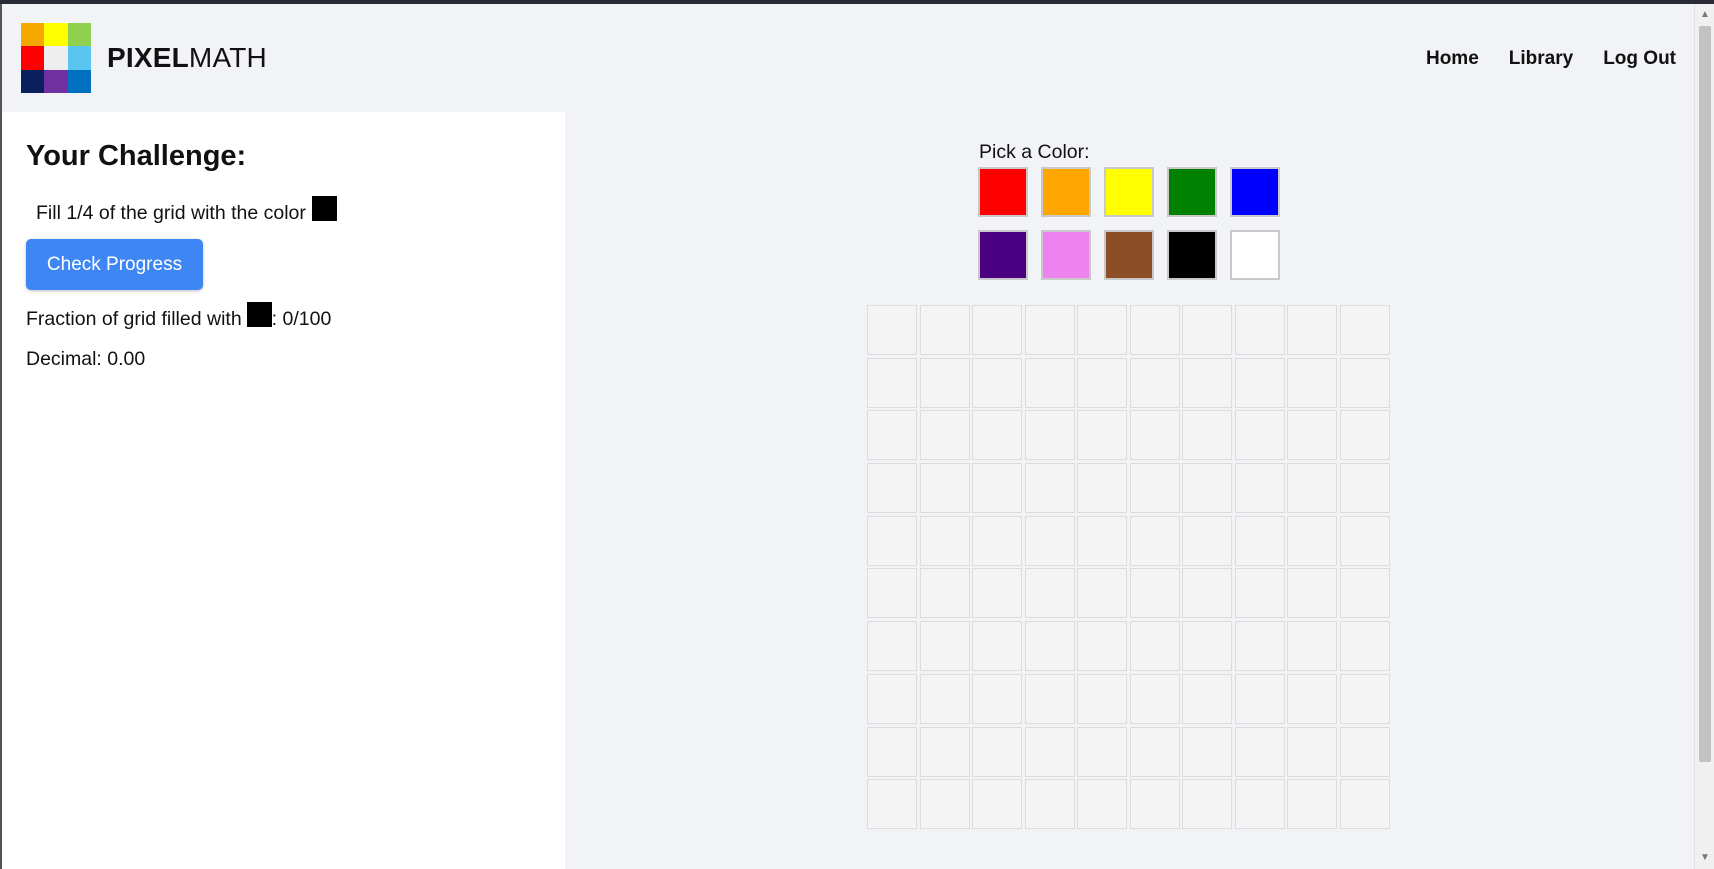 This screenshot has height=869, width=1714. I want to click on color-swatch-blue, so click(1255, 192).